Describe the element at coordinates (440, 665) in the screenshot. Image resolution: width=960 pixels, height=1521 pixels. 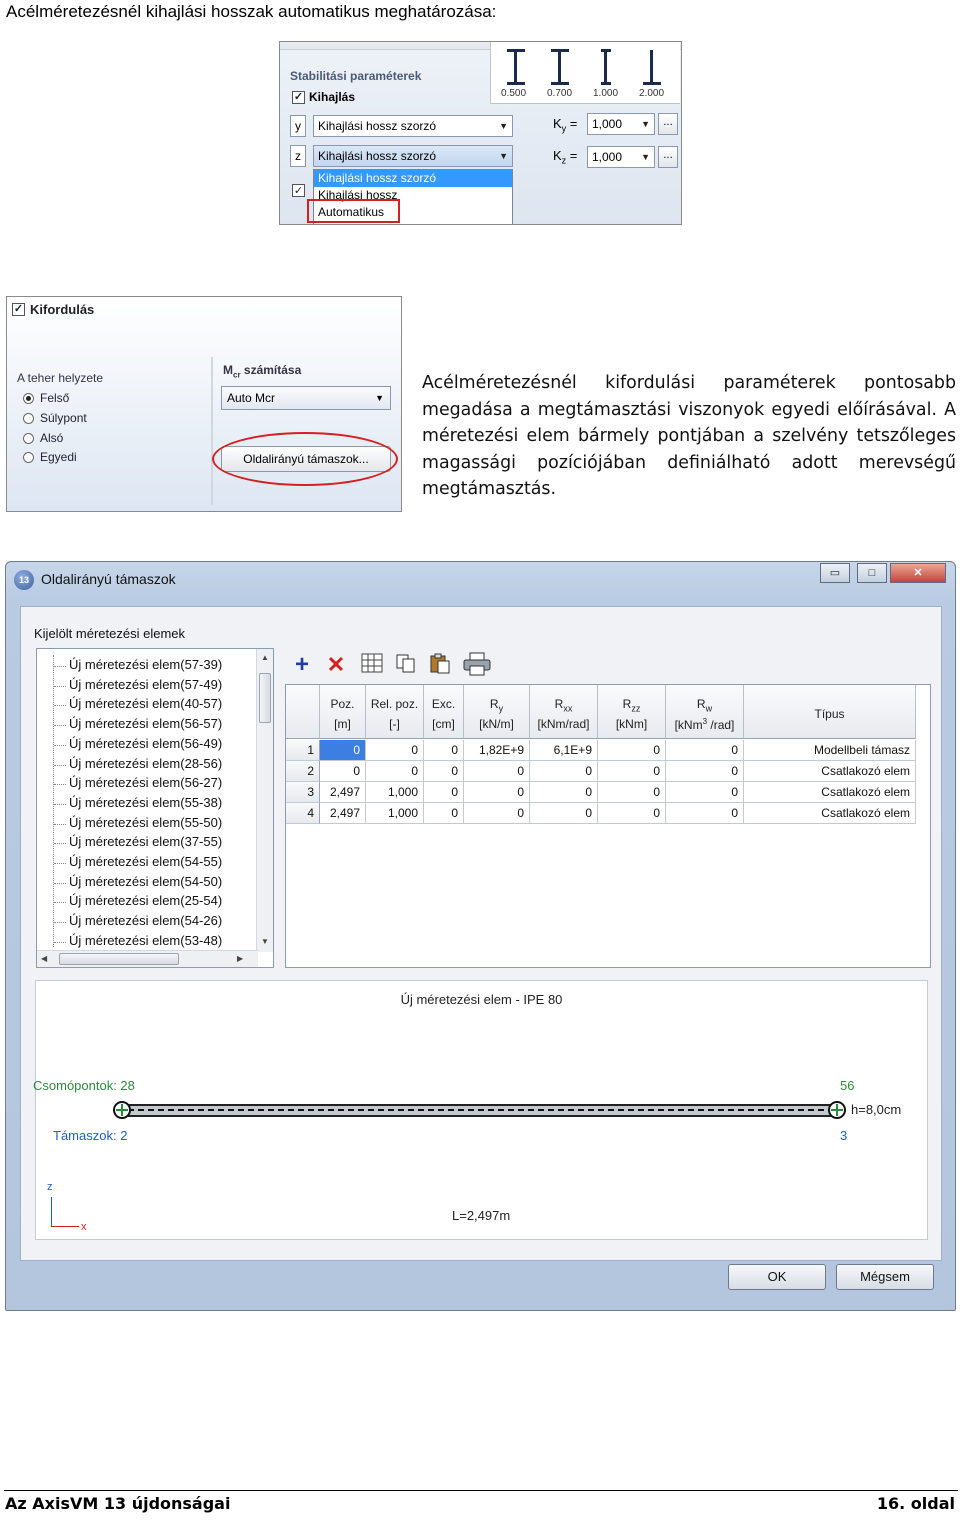
I see `paste-icon` at that location.